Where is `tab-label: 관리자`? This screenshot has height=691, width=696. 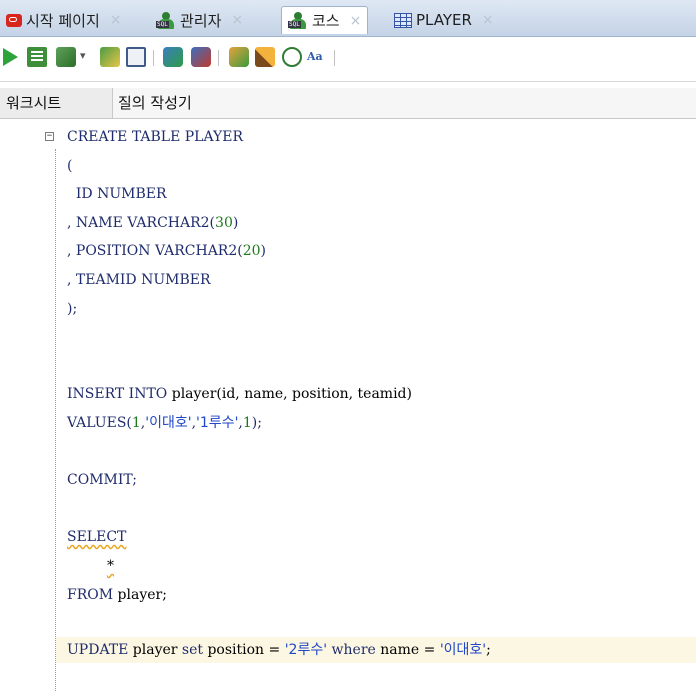 tab-label: 관리자 is located at coordinates (201, 20).